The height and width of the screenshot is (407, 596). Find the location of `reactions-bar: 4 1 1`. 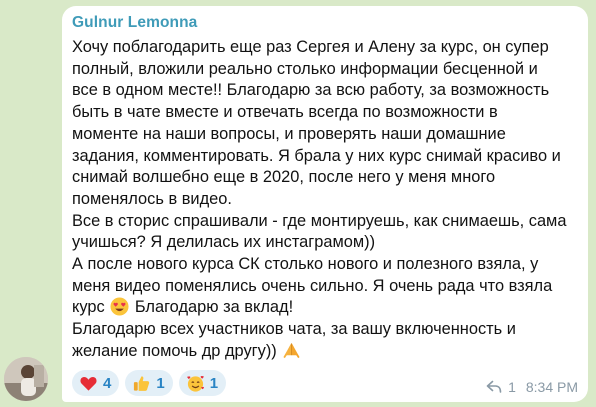

reactions-bar: 4 1 1 is located at coordinates (149, 383).